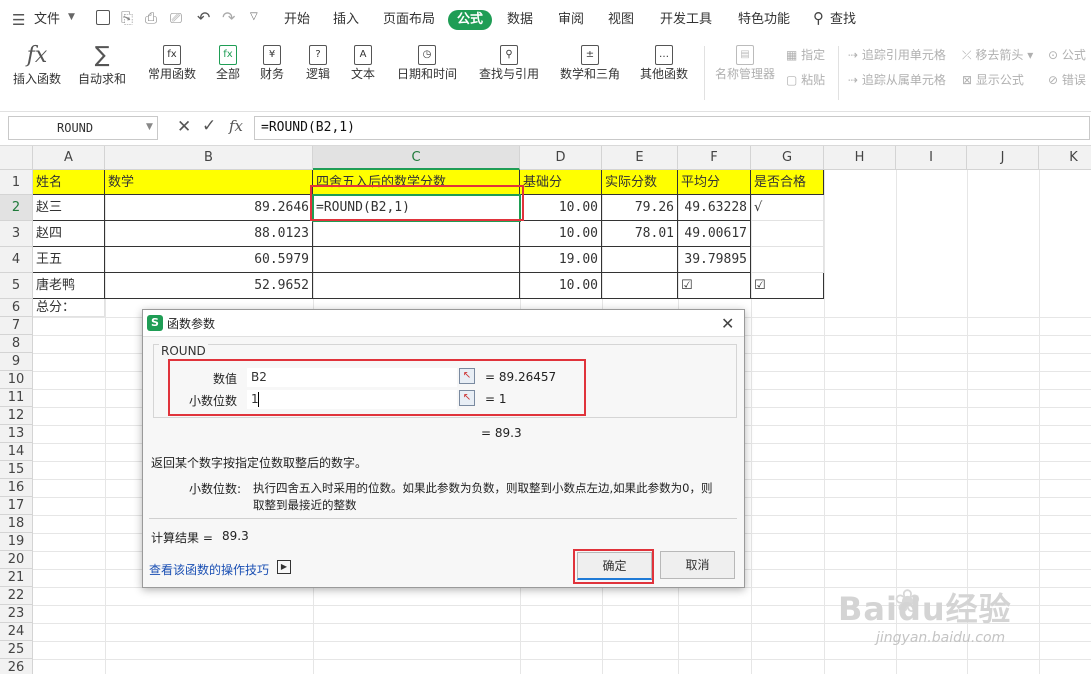 This screenshot has height=674, width=1091. I want to click on header-math-cell: 数学, so click(209, 182).